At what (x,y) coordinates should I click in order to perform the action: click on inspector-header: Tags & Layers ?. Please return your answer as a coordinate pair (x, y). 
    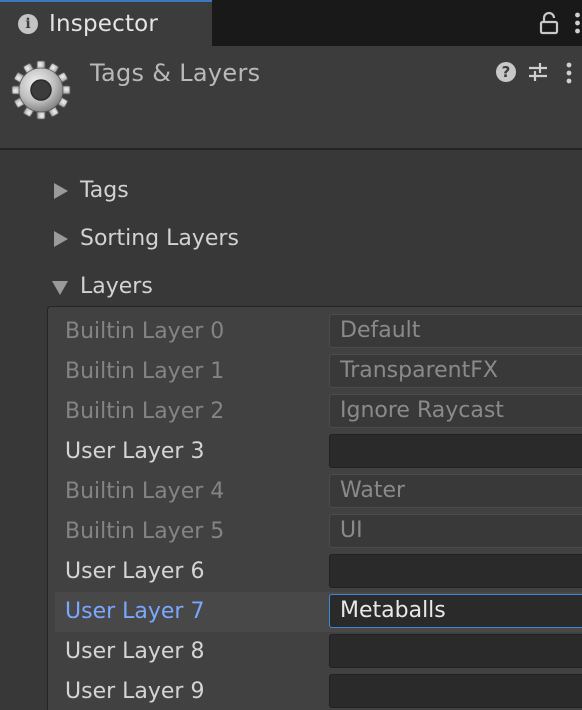
    Looking at the image, I should click on (291, 98).